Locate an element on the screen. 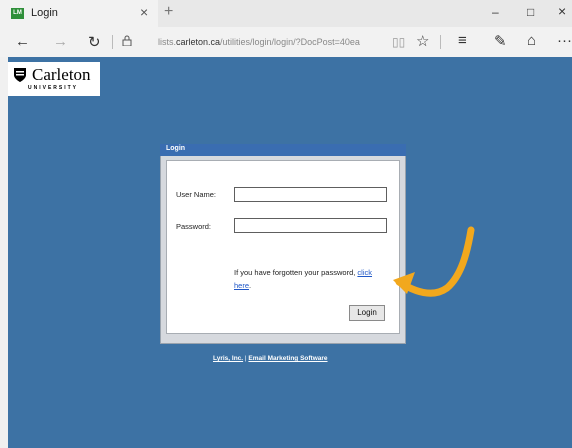 The image size is (572, 448). login-button: Login is located at coordinates (367, 313).